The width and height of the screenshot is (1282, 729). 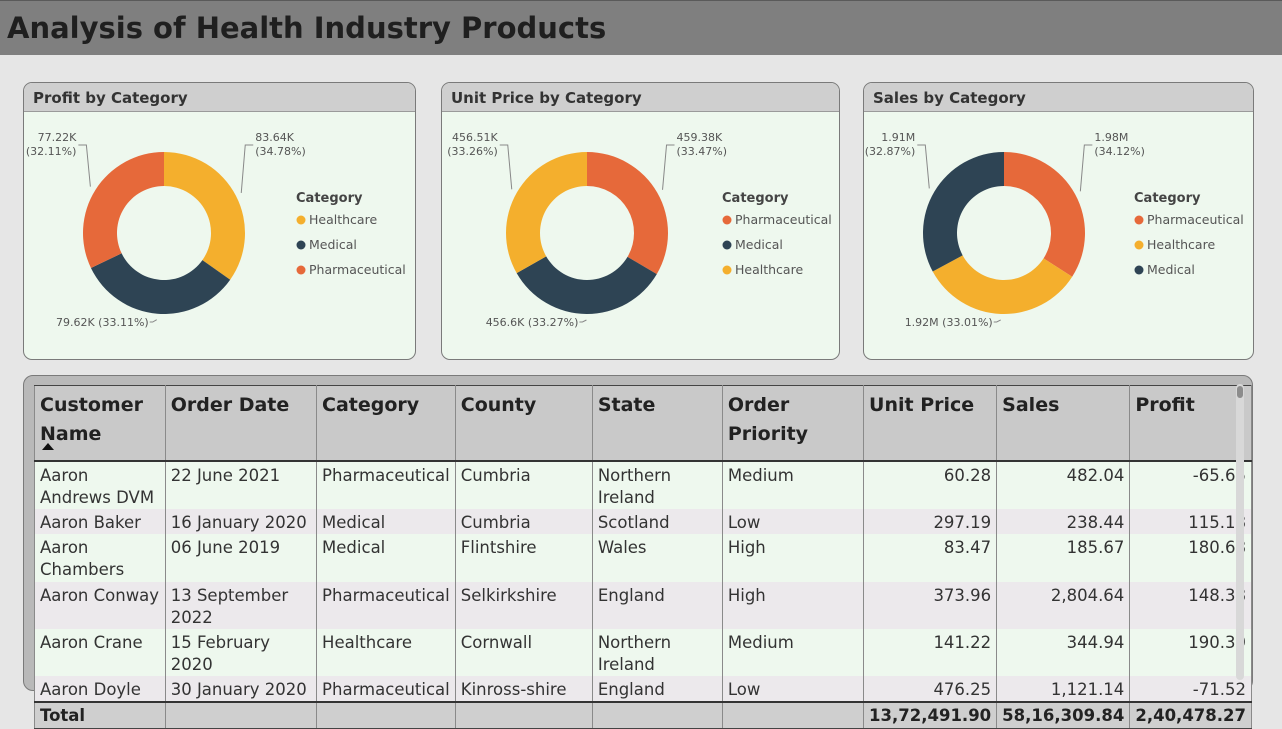 I want to click on table-cell: Low, so click(x=793, y=521).